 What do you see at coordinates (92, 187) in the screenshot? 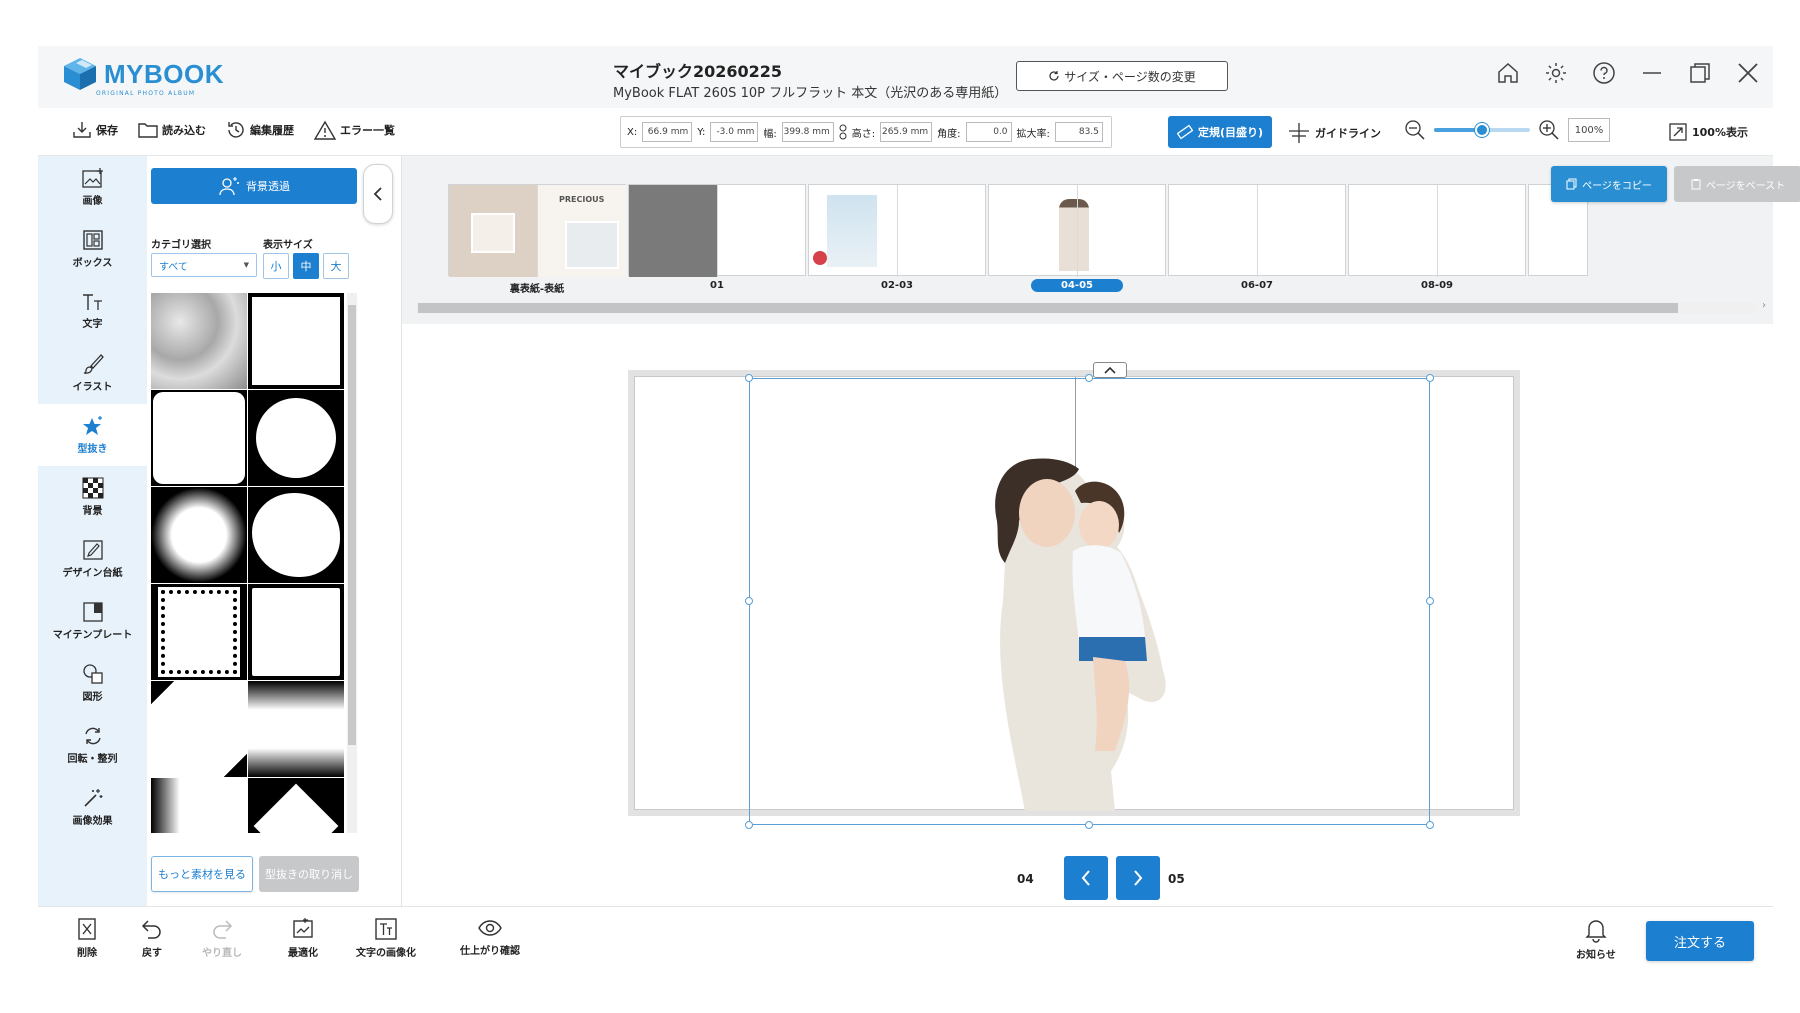
I see `sidebar-item-image: 画像` at bounding box center [92, 187].